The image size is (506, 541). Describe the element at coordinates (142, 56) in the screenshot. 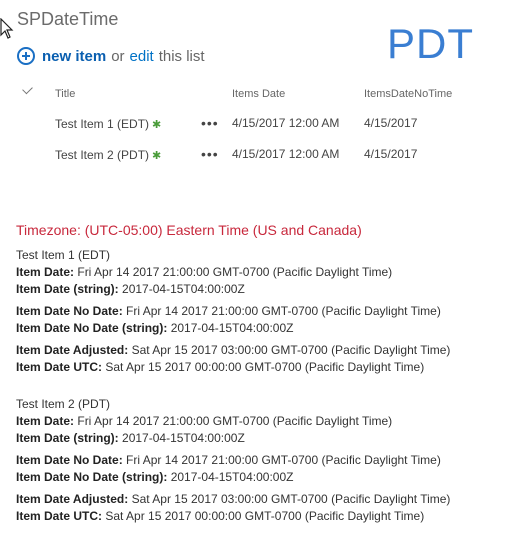

I see `edit-link: edit` at that location.